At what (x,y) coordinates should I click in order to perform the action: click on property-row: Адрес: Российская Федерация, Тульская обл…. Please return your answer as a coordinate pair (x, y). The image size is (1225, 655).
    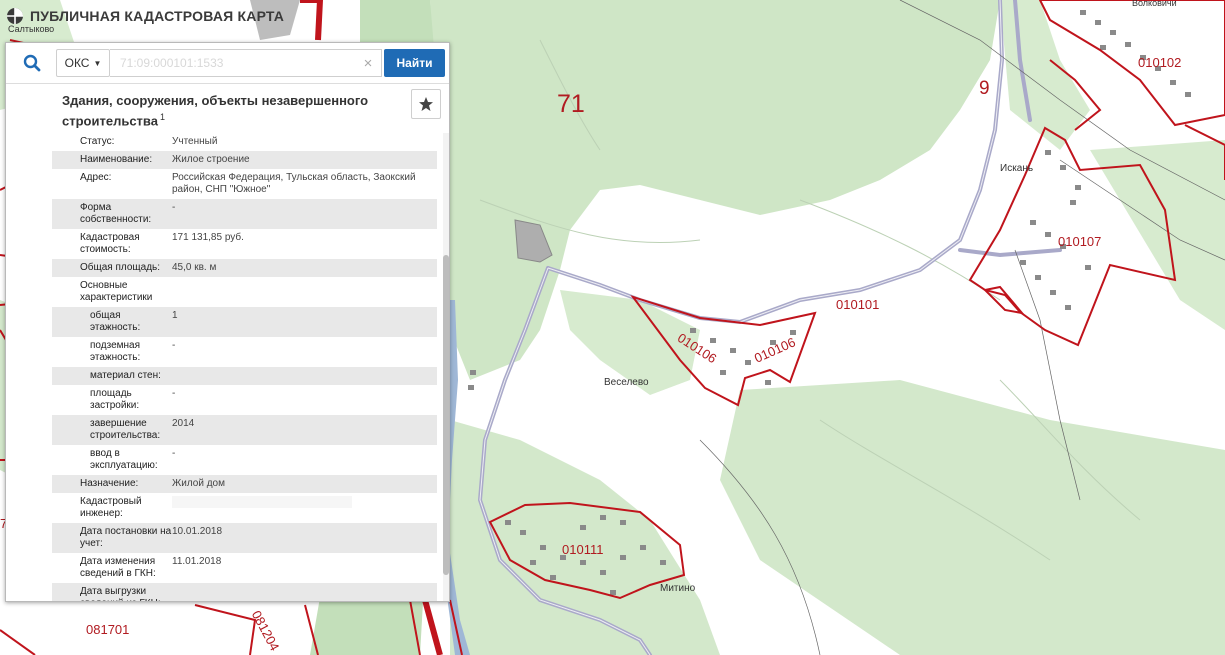
    Looking at the image, I should click on (244, 184).